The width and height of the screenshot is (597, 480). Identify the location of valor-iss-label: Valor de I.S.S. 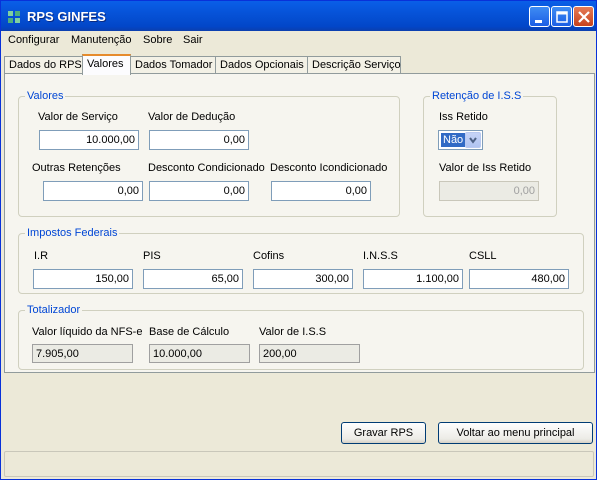
(293, 332).